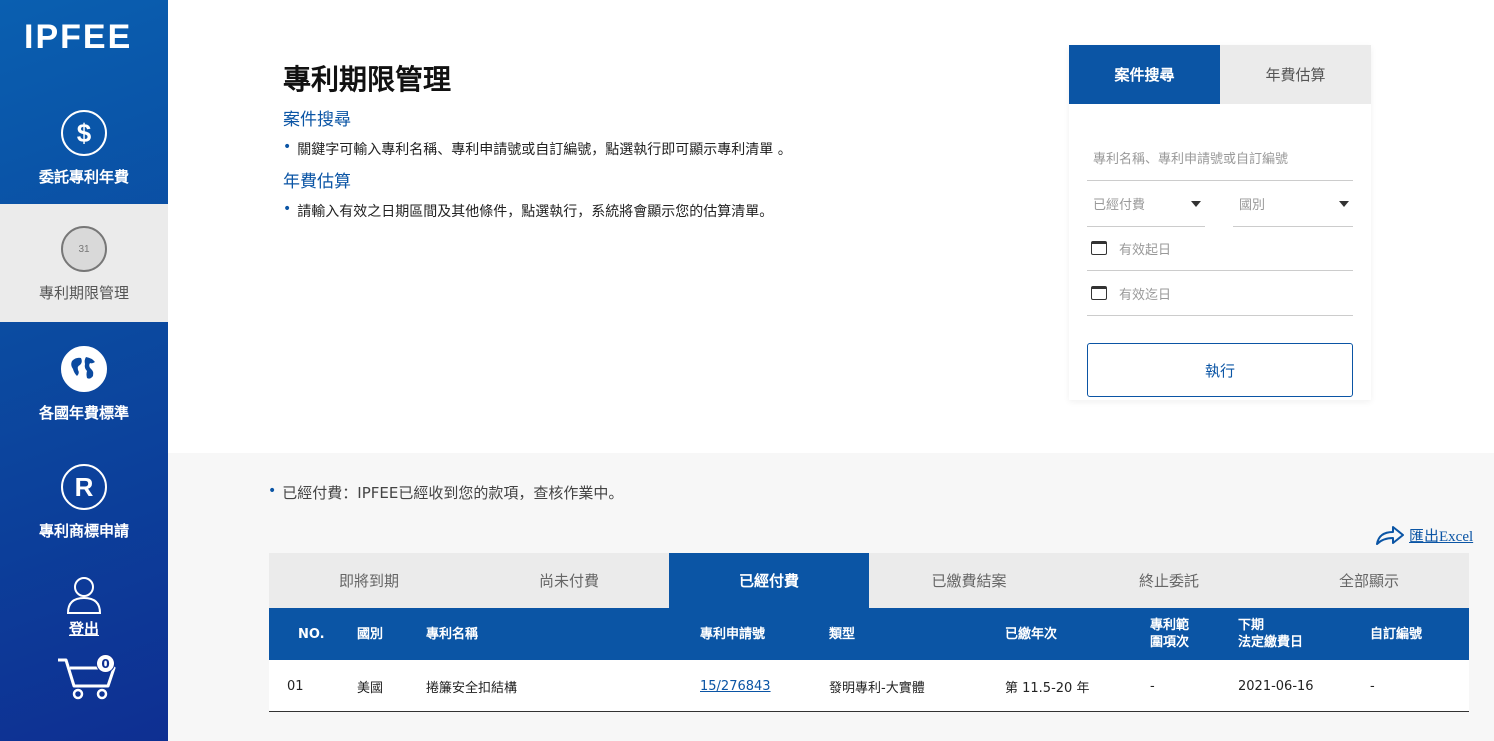 The height and width of the screenshot is (741, 1494). What do you see at coordinates (1372, 686) in the screenshot?
I see `cell-custom-id: -` at bounding box center [1372, 686].